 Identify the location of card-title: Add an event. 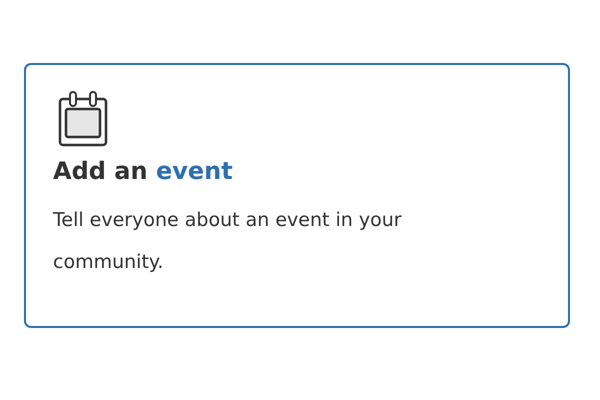
(143, 171).